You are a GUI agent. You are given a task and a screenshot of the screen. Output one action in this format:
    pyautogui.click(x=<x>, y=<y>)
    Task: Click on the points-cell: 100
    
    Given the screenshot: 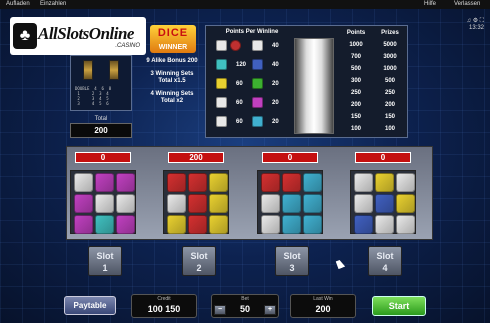 What is the action you would take?
    pyautogui.click(x=355, y=129)
    